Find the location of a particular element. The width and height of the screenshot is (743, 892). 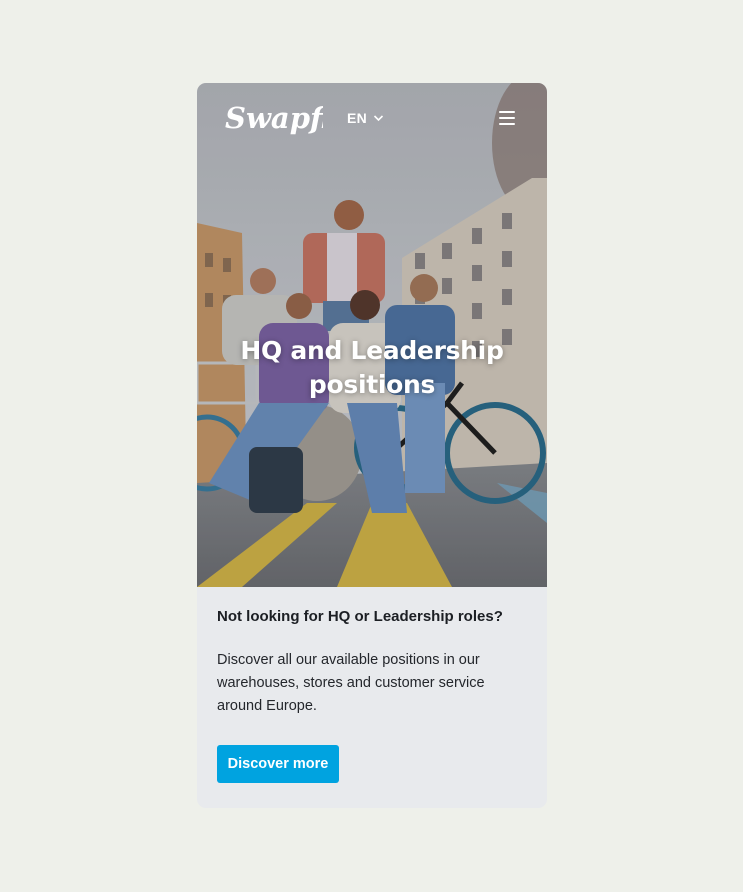

language-label: EN is located at coordinates (357, 118).